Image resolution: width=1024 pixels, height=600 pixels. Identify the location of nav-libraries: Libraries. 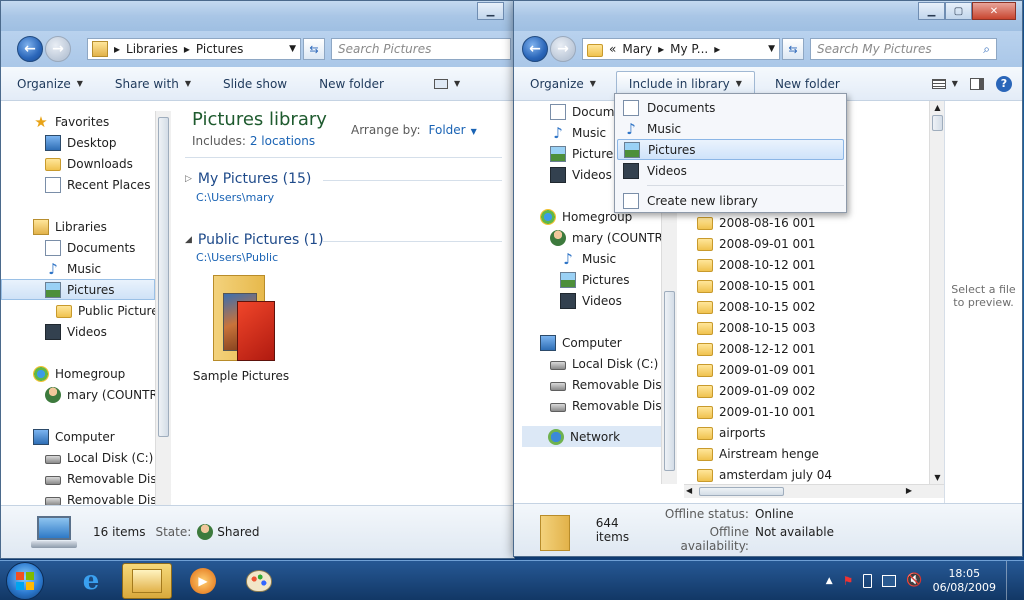
(87, 226).